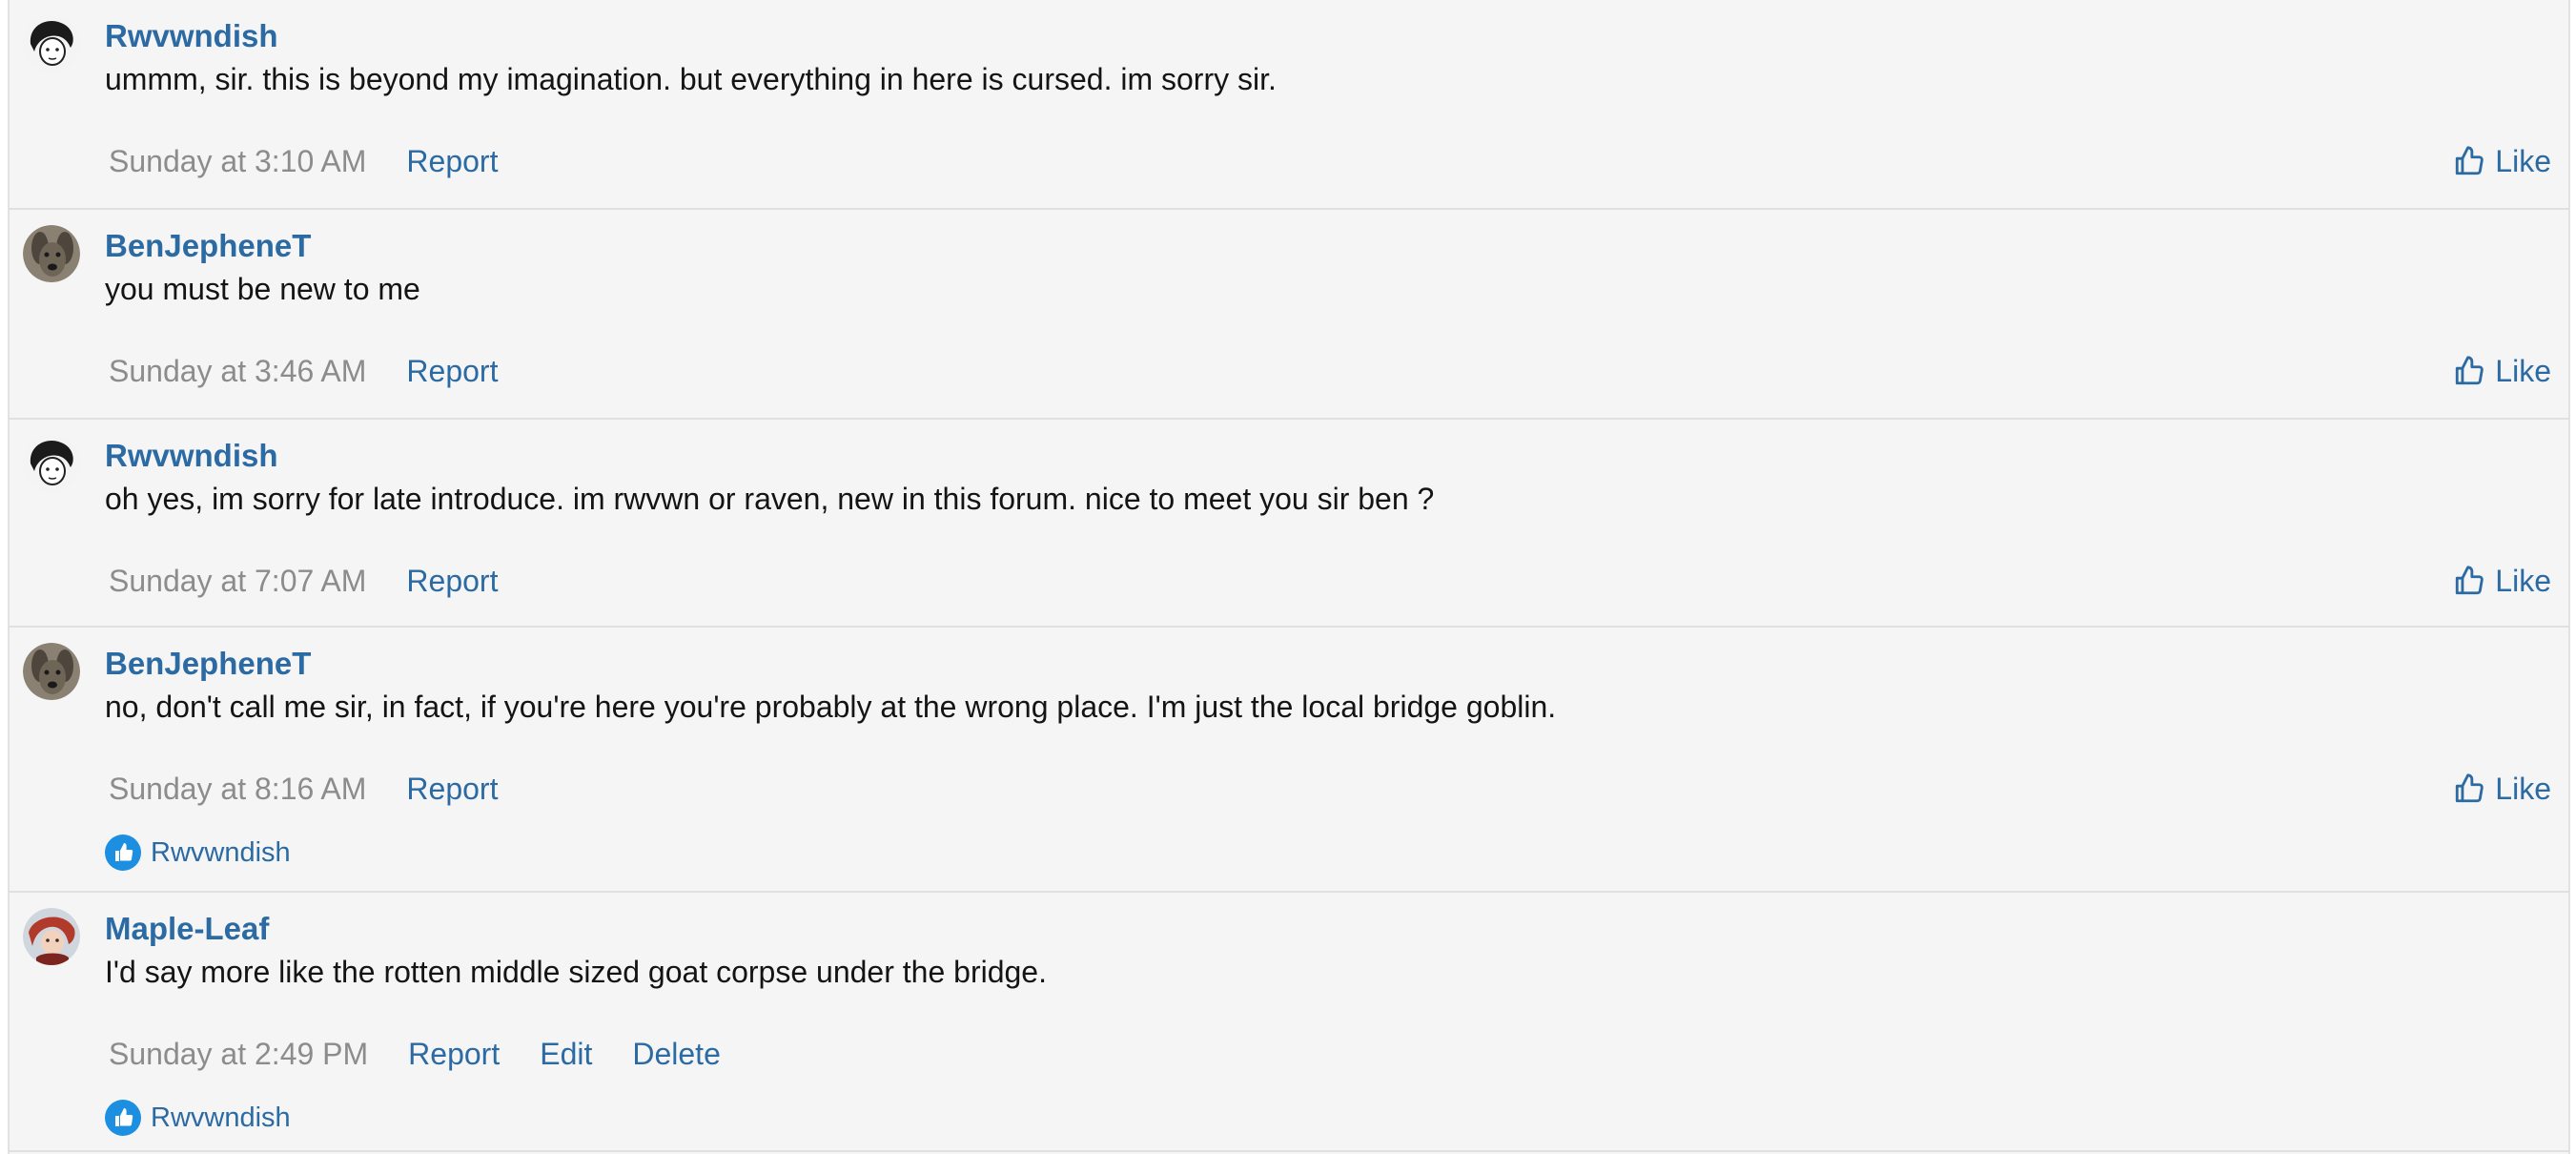  What do you see at coordinates (237, 789) in the screenshot?
I see `comment-timestamp: Sunday at 8:16 AM` at bounding box center [237, 789].